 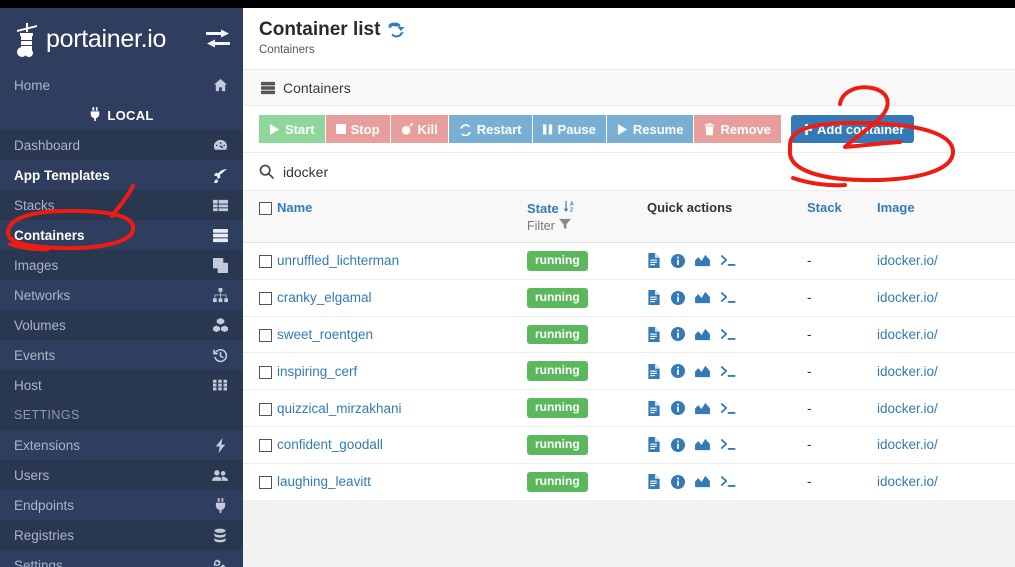 What do you see at coordinates (629, 482) in the screenshot?
I see `table-row: laughing_leavitt running - idocker.io/` at bounding box center [629, 482].